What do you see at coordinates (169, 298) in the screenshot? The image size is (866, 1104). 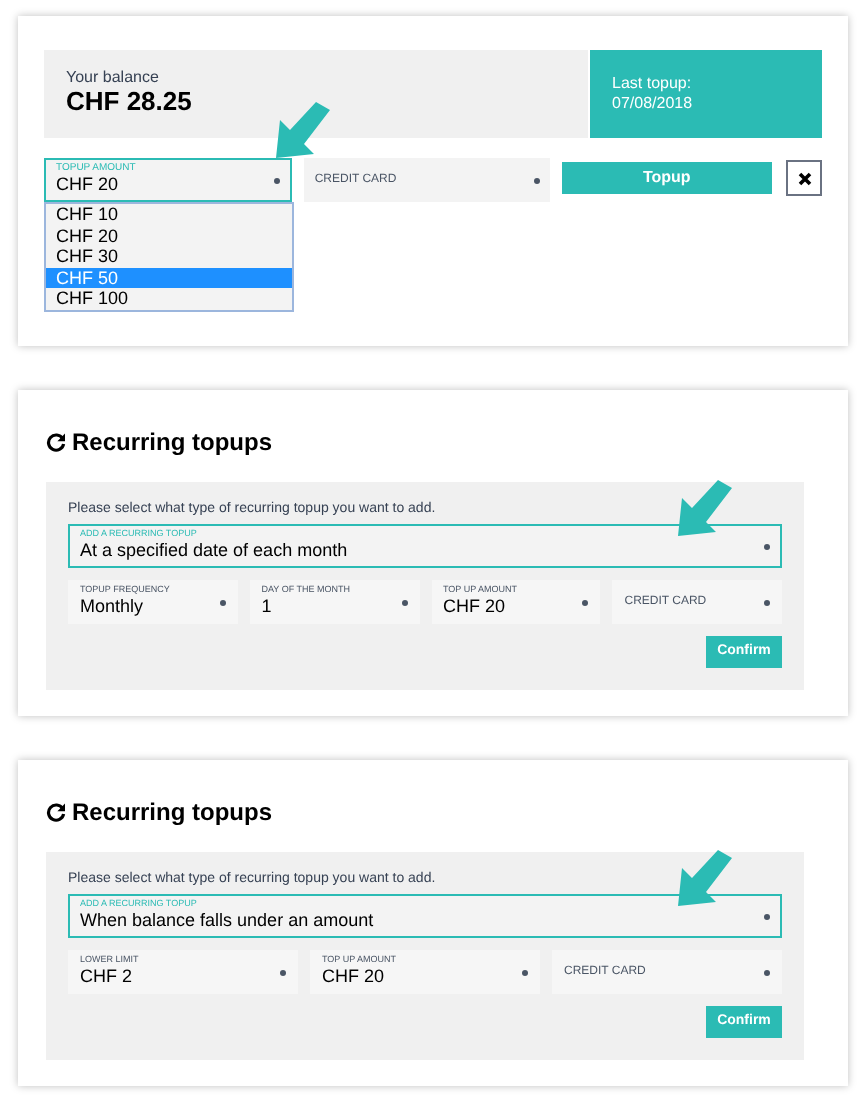 I see `dropdown-option: CHF 100` at bounding box center [169, 298].